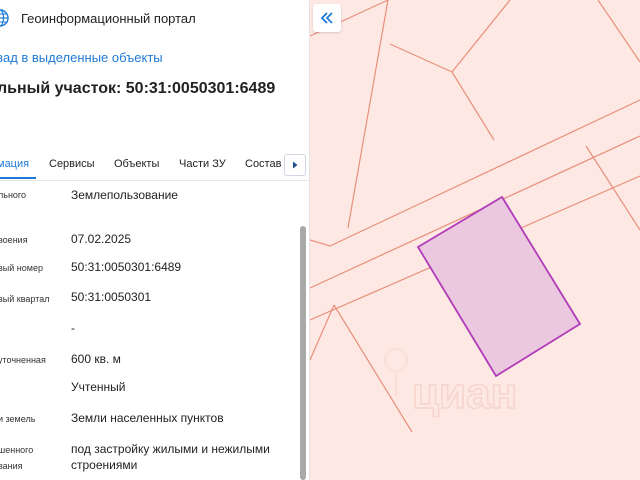 The image size is (640, 480). I want to click on back-to-selected-link: зад в выделенные объекты, so click(81, 57).